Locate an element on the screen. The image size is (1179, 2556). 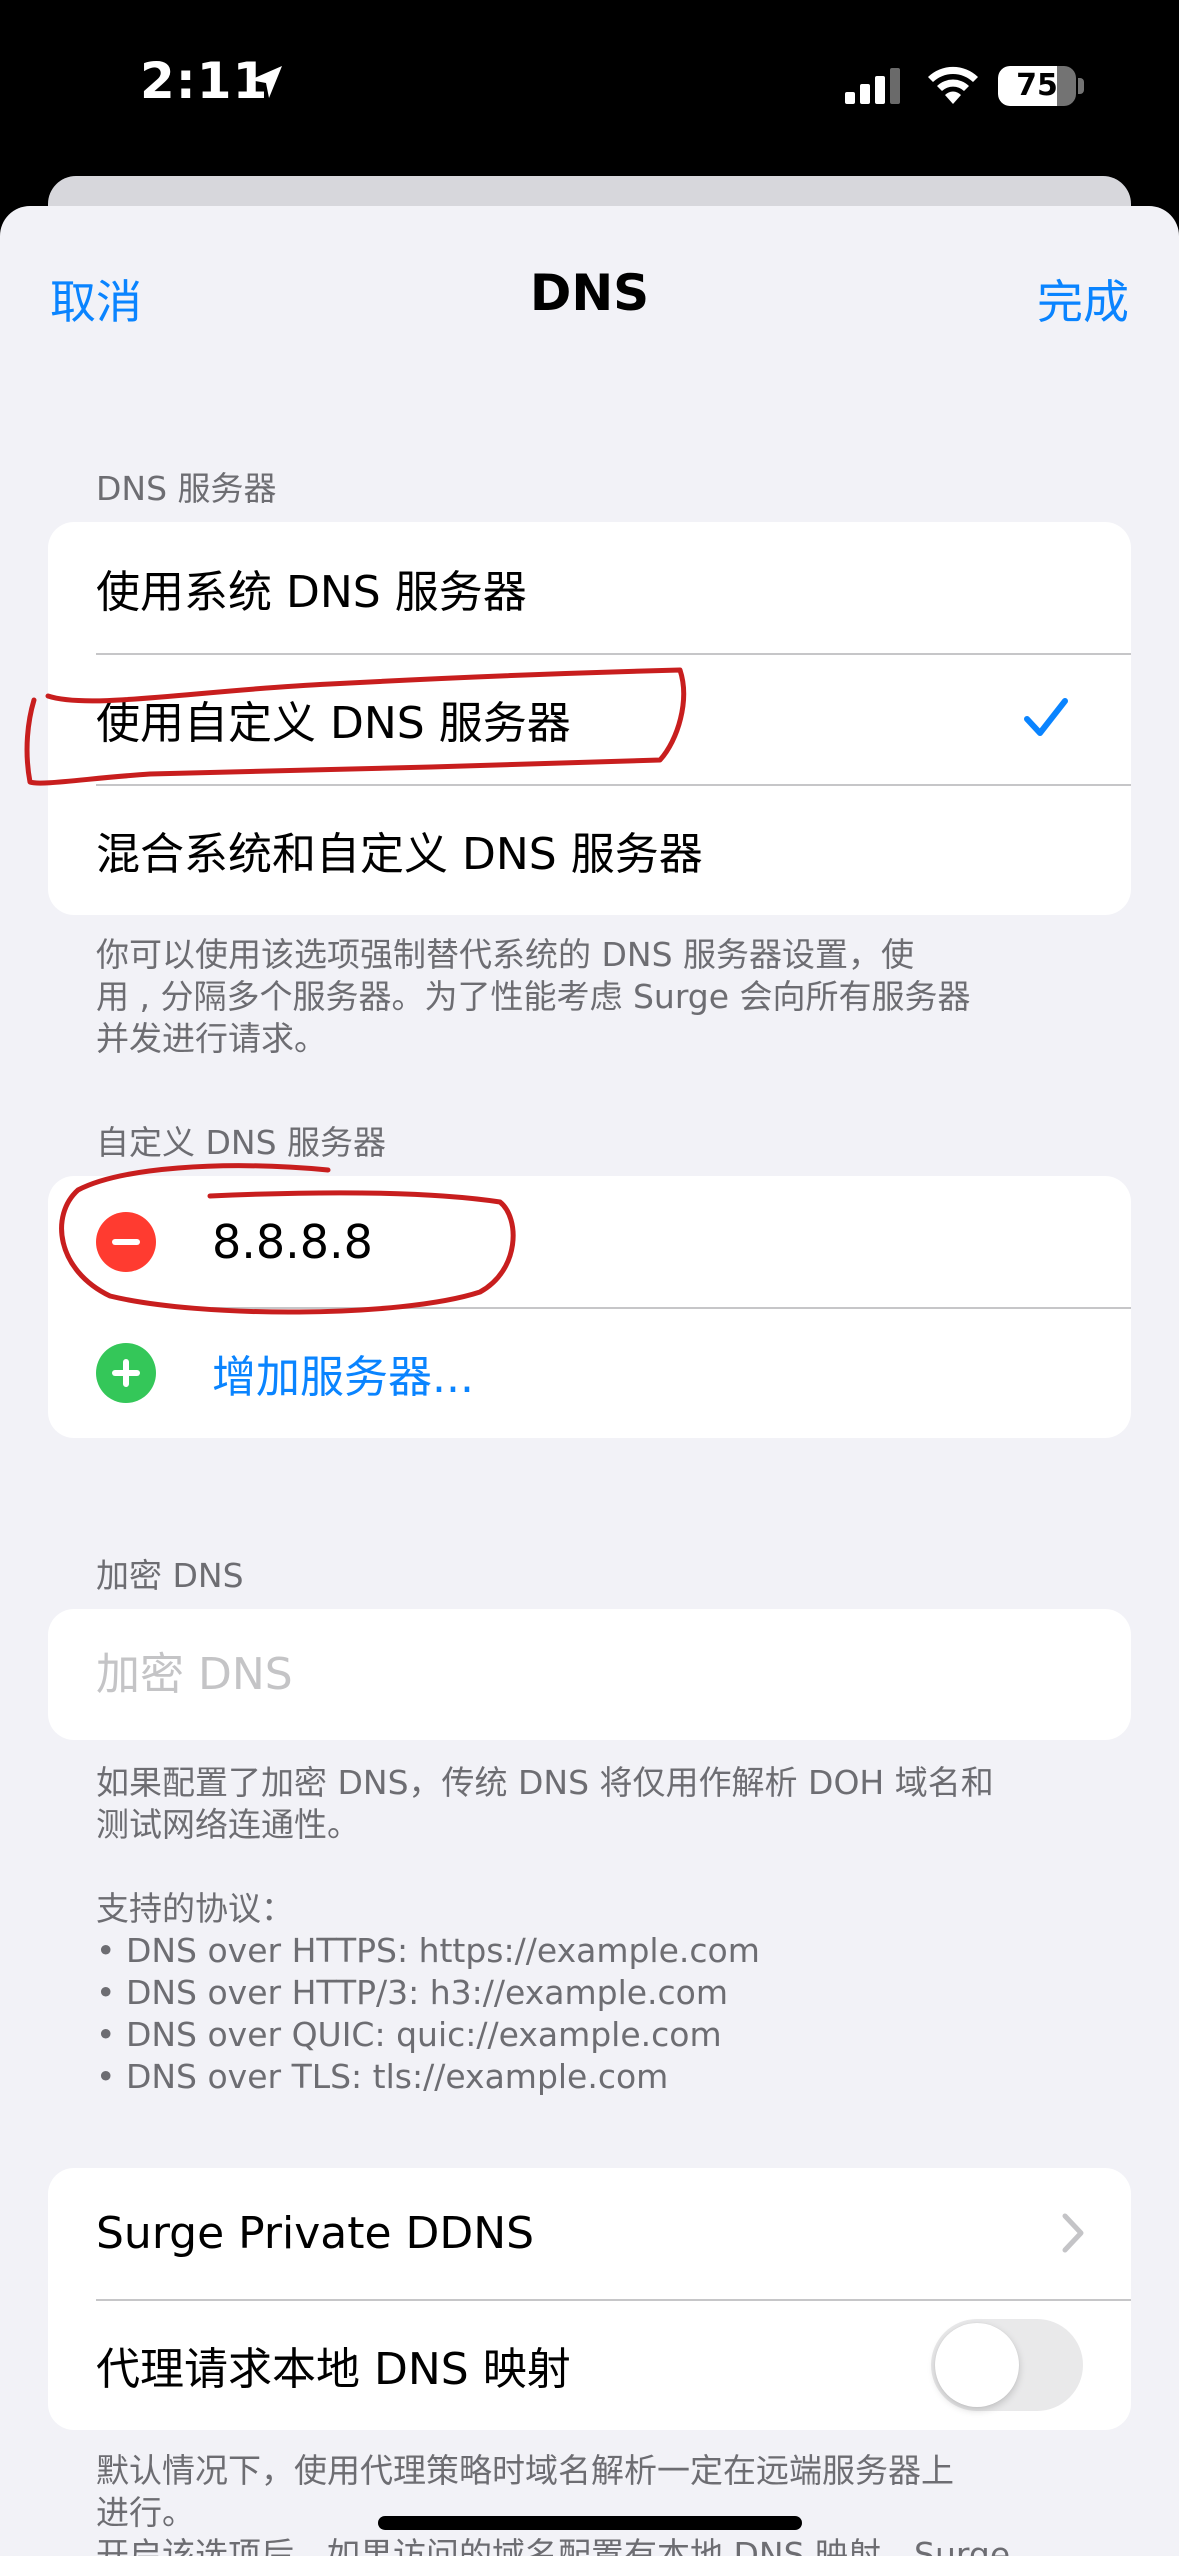
plus-circle-icon is located at coordinates (126, 1372).